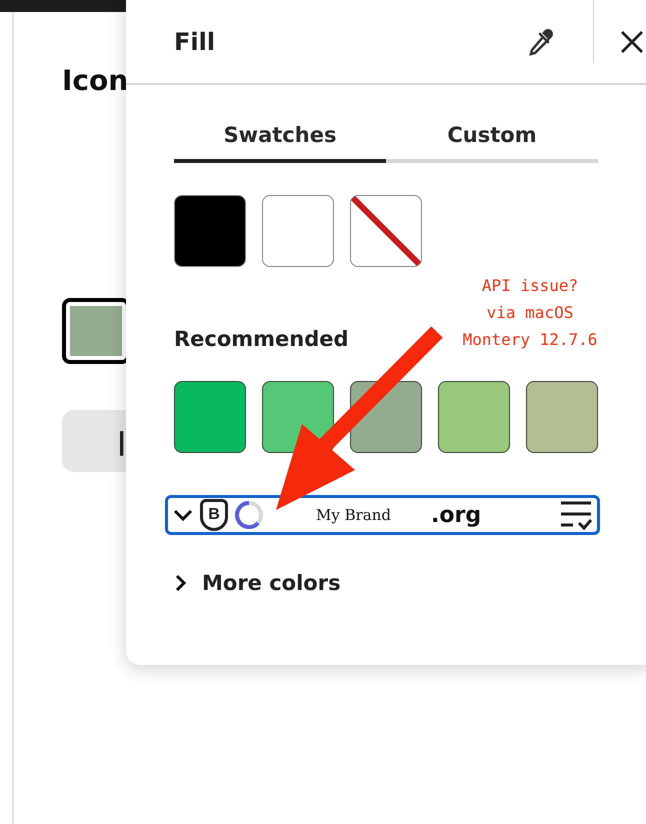 The image size is (646, 824). Describe the element at coordinates (261, 339) in the screenshot. I see `section-label: Recommended` at that location.